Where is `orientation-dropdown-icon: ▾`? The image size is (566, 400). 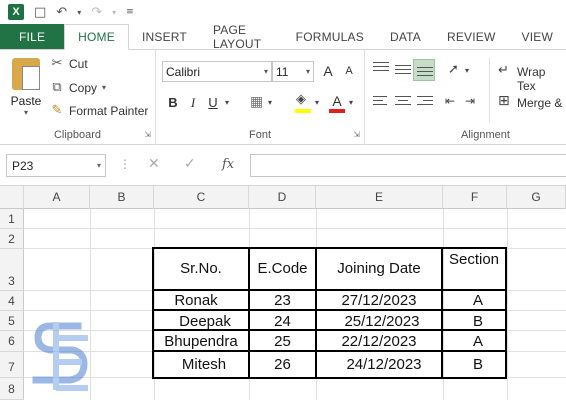 orientation-dropdown-icon: ▾ is located at coordinates (467, 70).